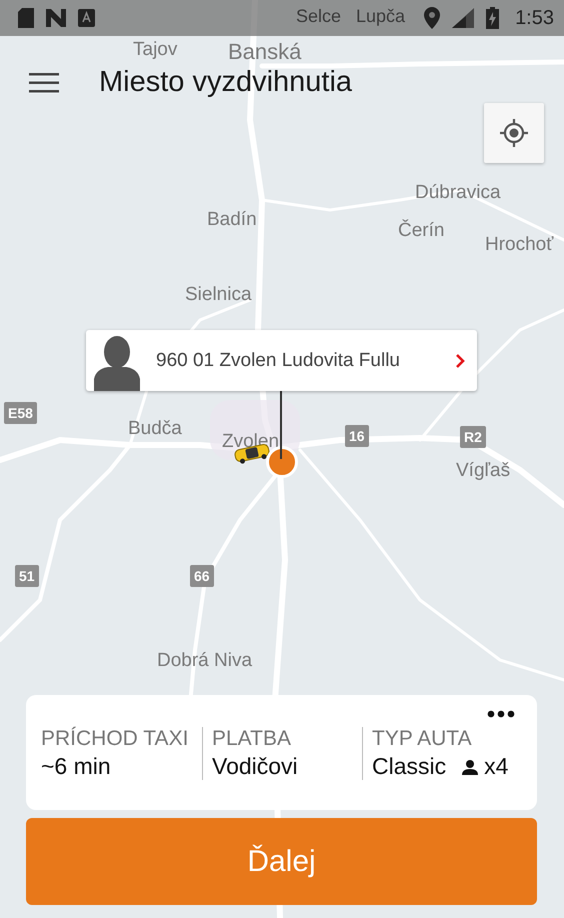  What do you see at coordinates (421, 231) in the screenshot?
I see `place-label: Čerín` at bounding box center [421, 231].